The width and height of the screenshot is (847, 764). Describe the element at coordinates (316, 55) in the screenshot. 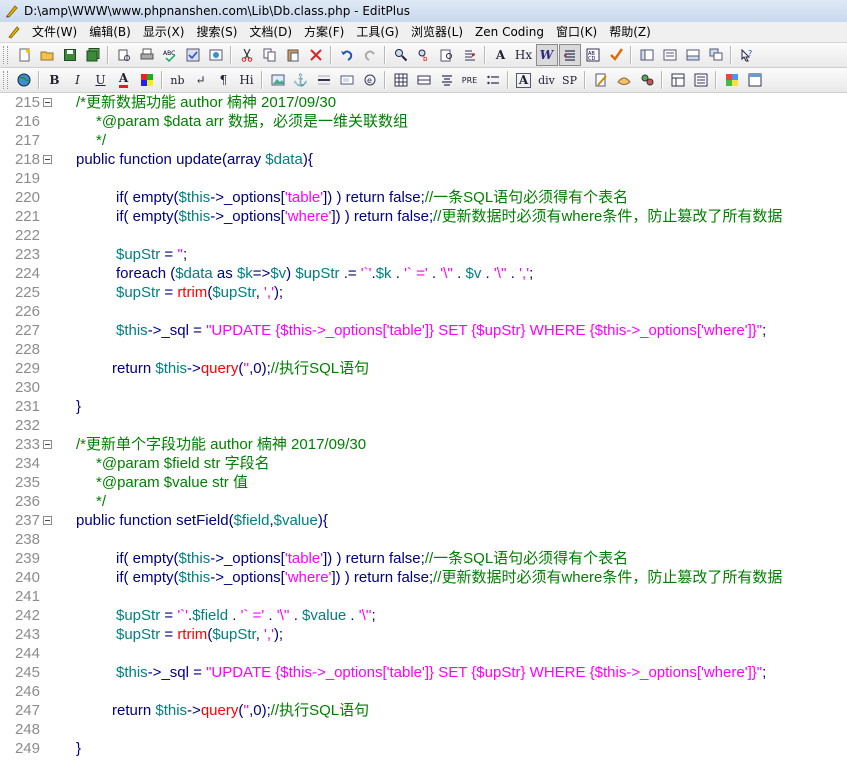

I see `delete-icon` at that location.